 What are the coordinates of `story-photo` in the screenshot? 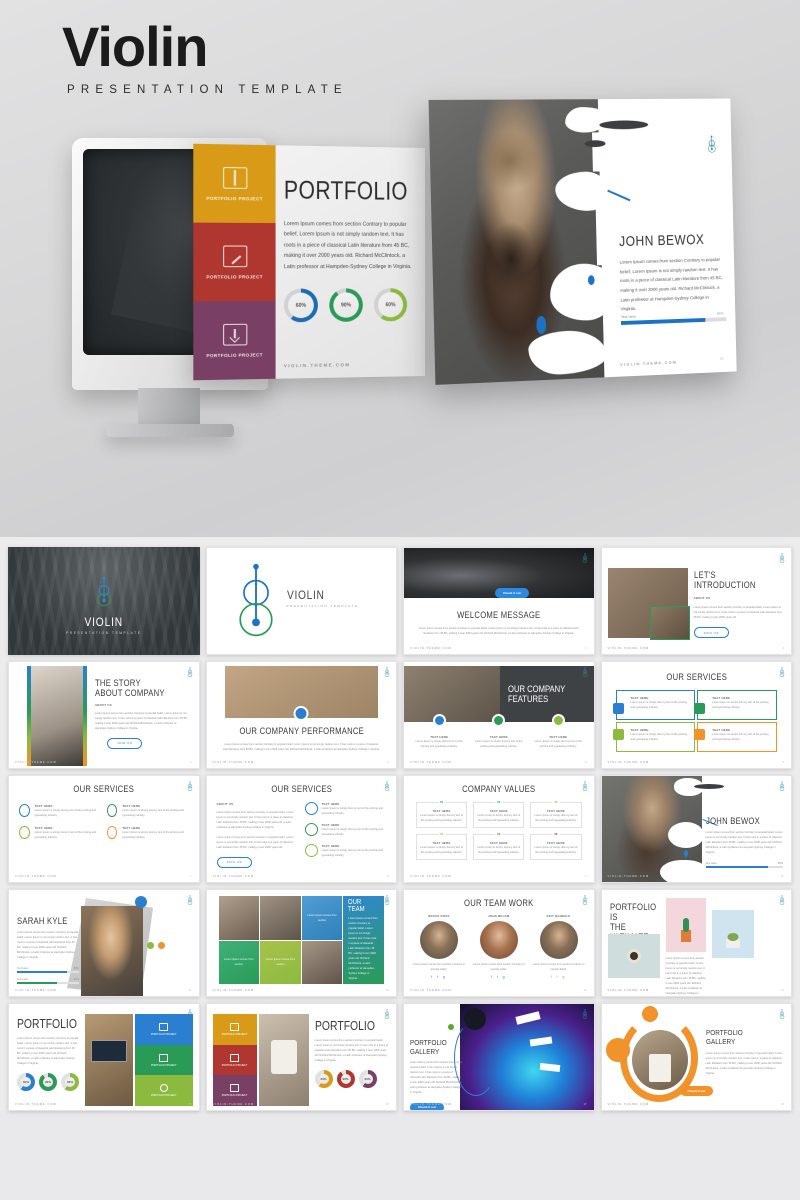 It's located at (57, 716).